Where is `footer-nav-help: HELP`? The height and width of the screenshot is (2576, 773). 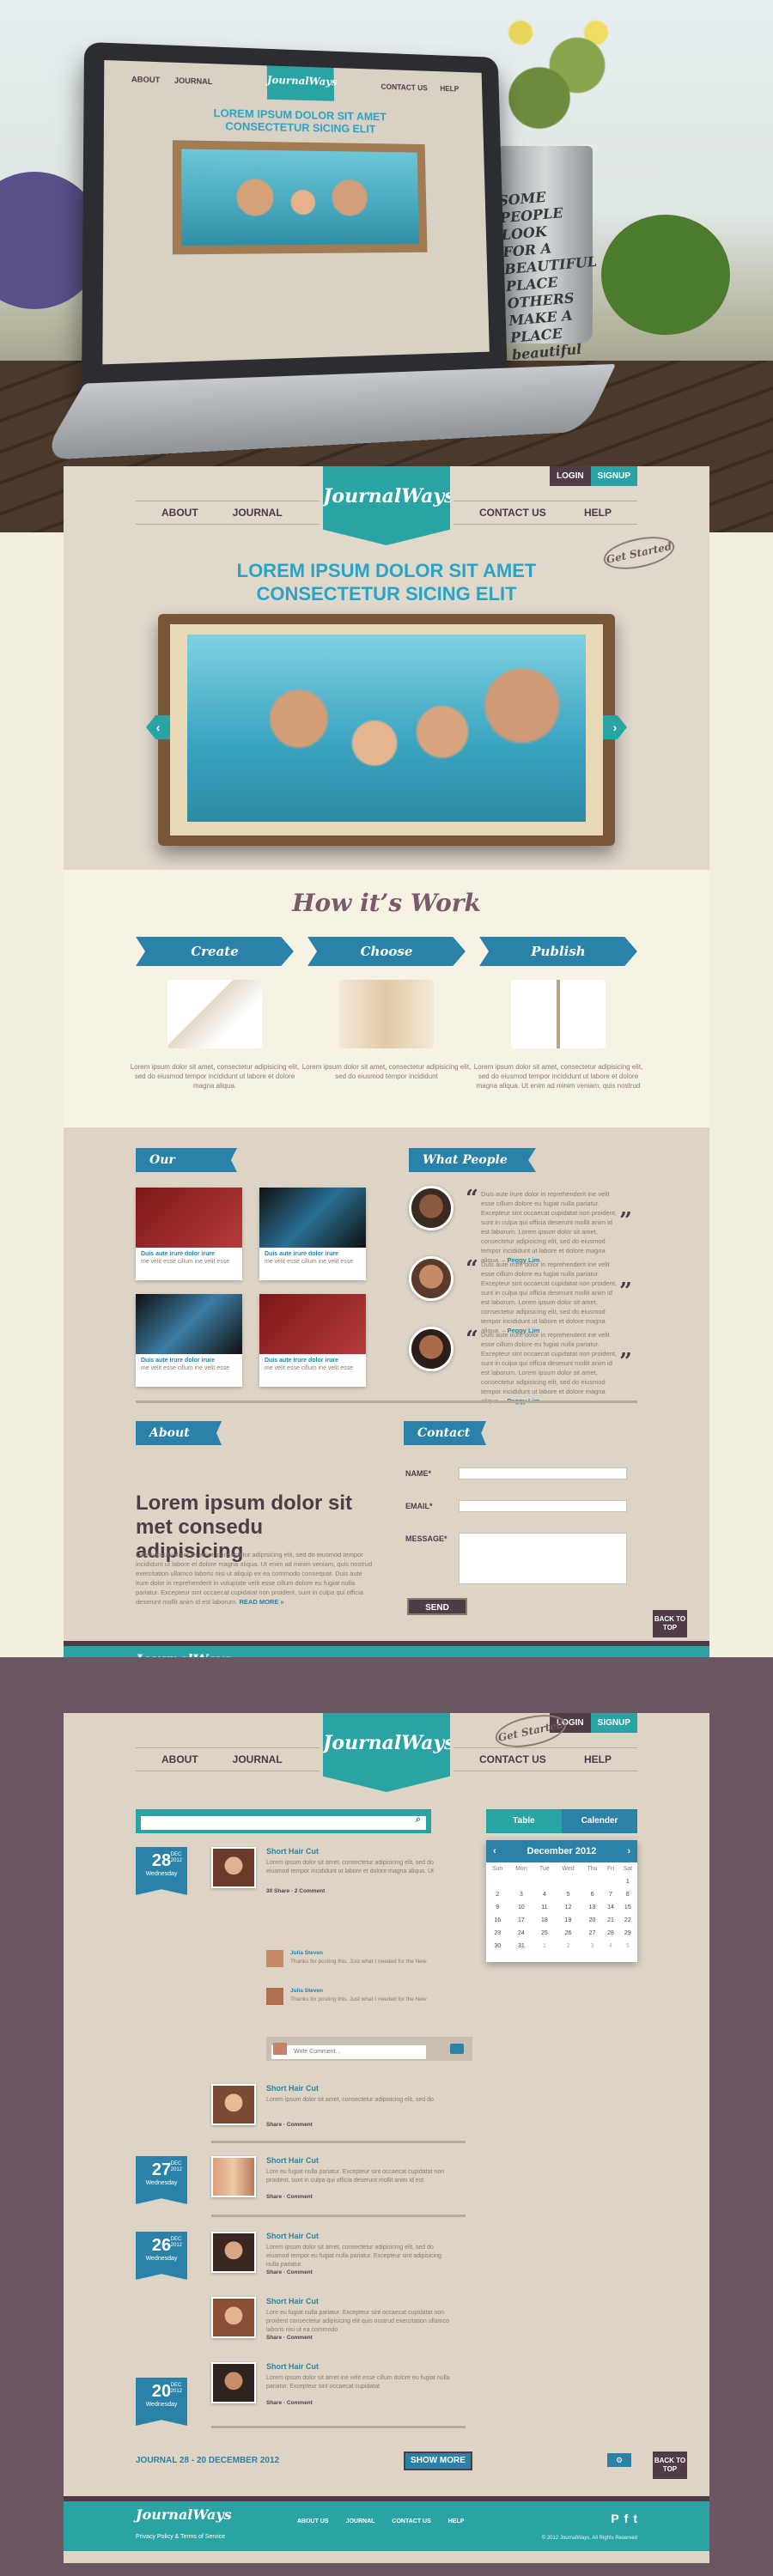
footer-nav-help: HELP is located at coordinates (456, 2521).